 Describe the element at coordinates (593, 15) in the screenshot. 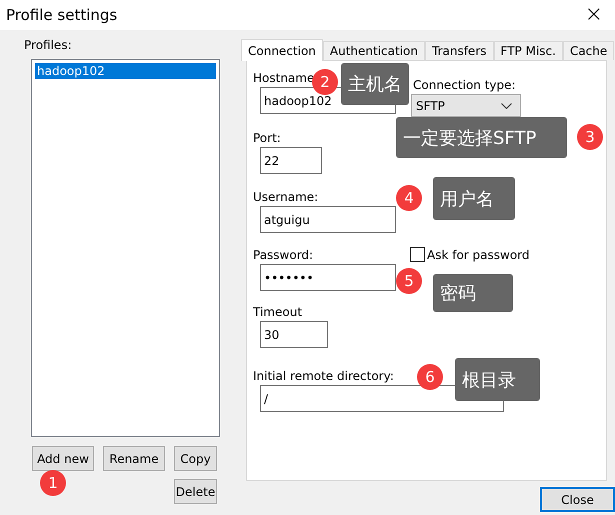

I see `close-icon: ×` at that location.